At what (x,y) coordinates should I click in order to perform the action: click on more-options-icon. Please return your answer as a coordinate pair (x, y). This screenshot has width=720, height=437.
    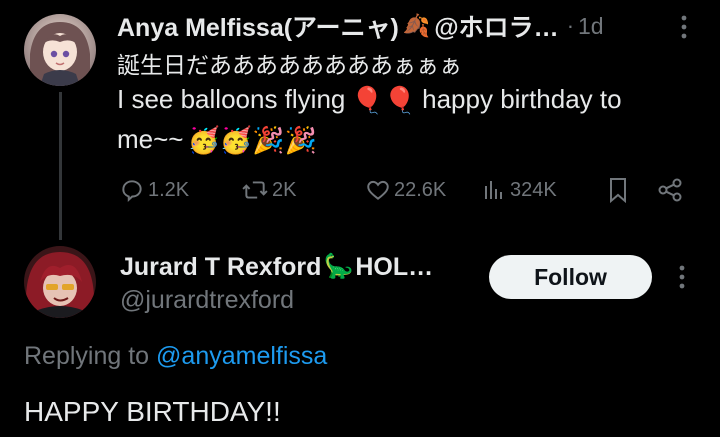
    Looking at the image, I should click on (684, 27).